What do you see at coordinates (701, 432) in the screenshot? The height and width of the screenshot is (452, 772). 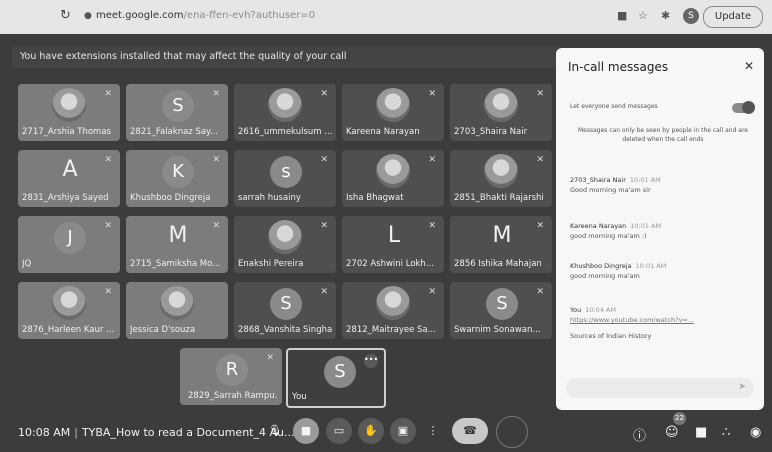 I see `chat-icon: ■` at bounding box center [701, 432].